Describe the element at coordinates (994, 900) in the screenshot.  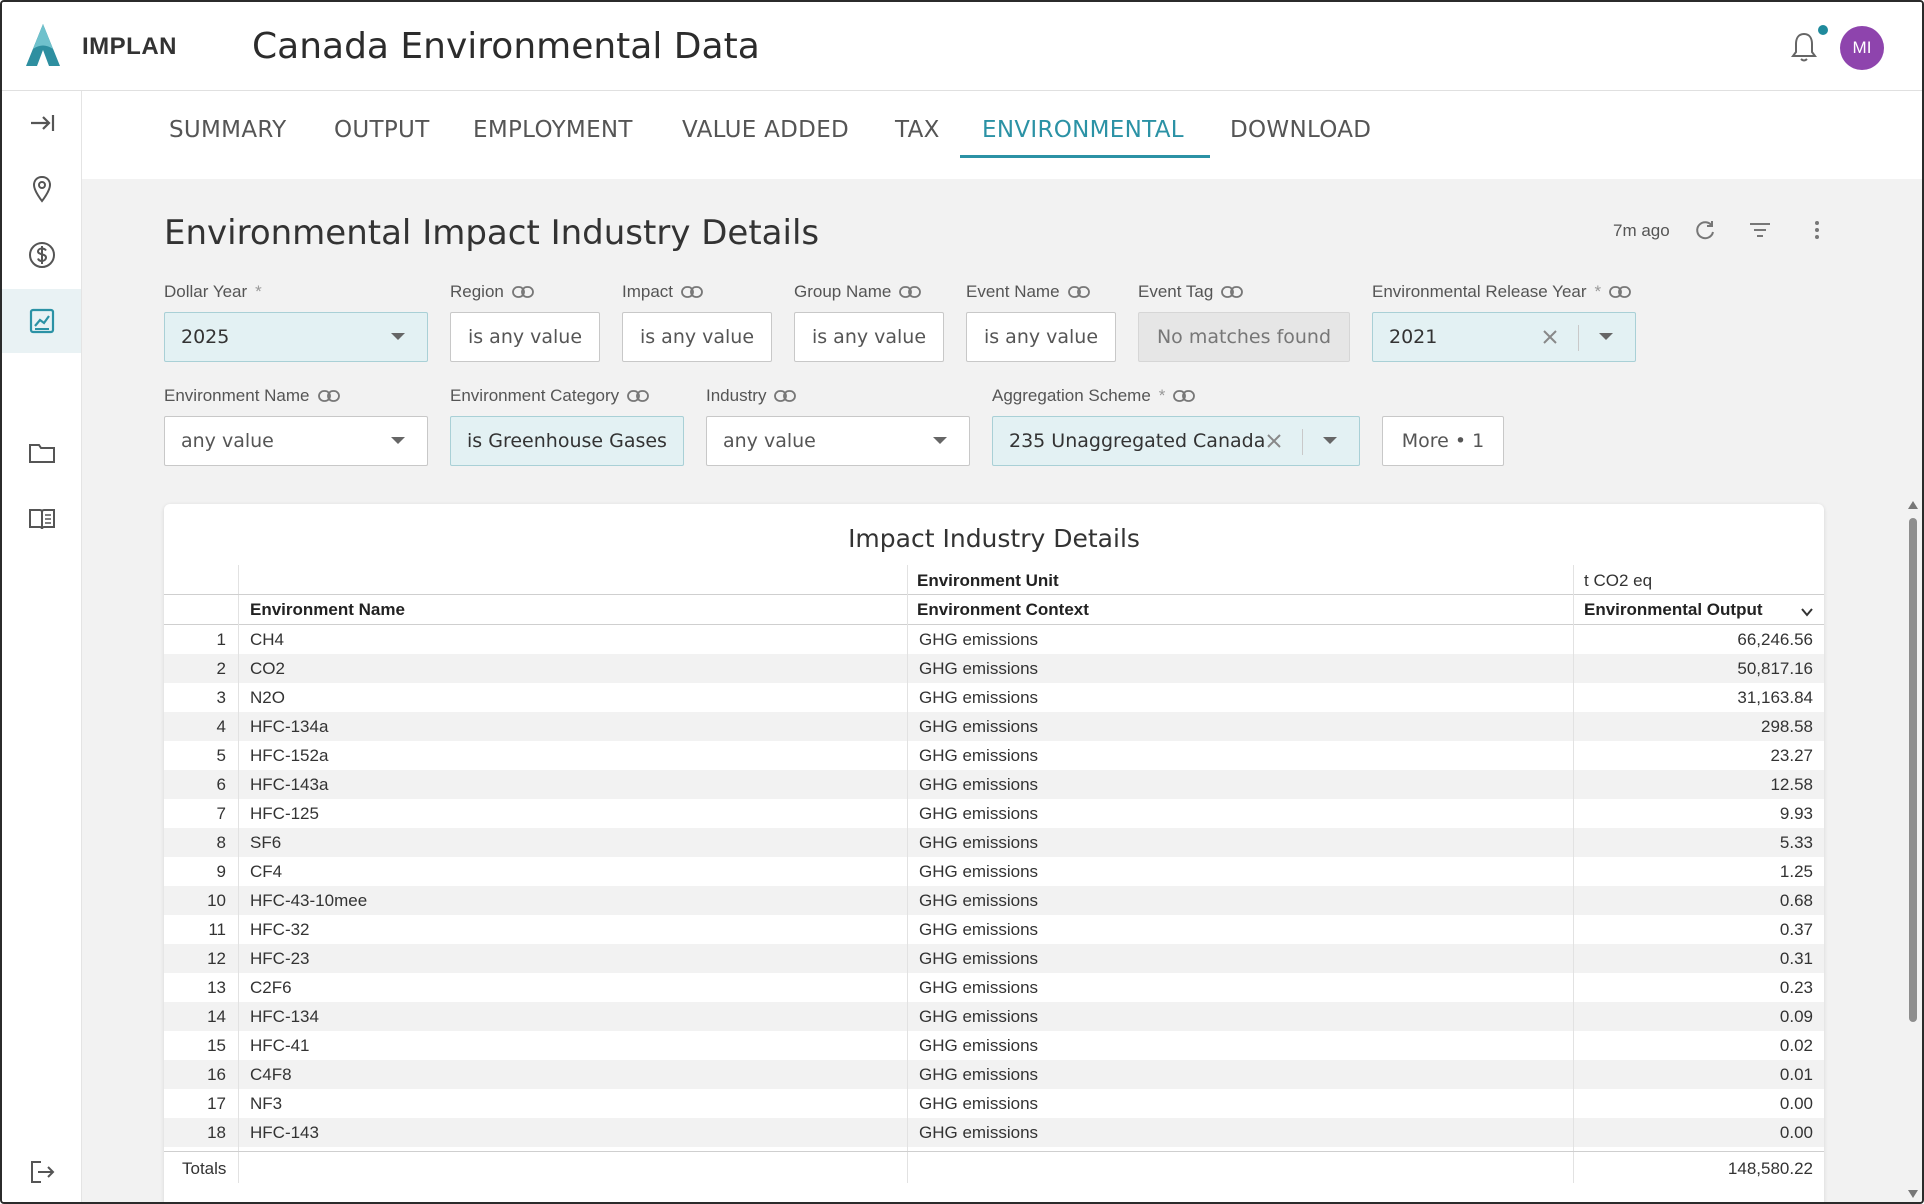
I see `table-row: 10 HFC-43-10mee GHG emissions 0.68` at that location.